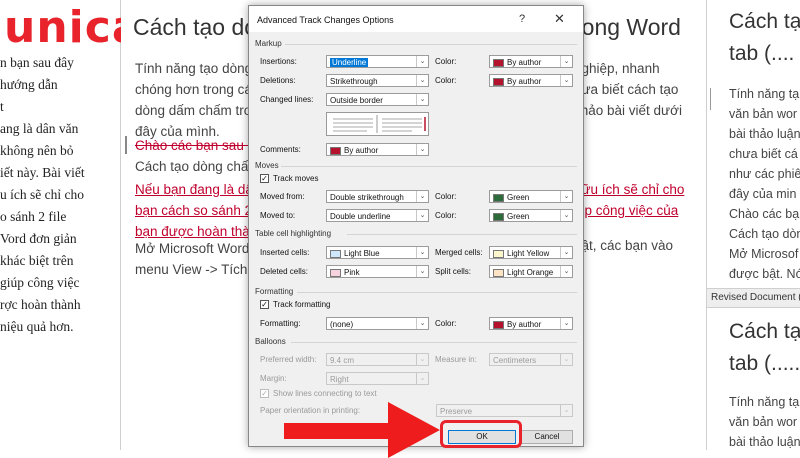 The height and width of the screenshot is (458, 800). I want to click on revised-document-label: Revised Document (Ca, so click(753, 298).